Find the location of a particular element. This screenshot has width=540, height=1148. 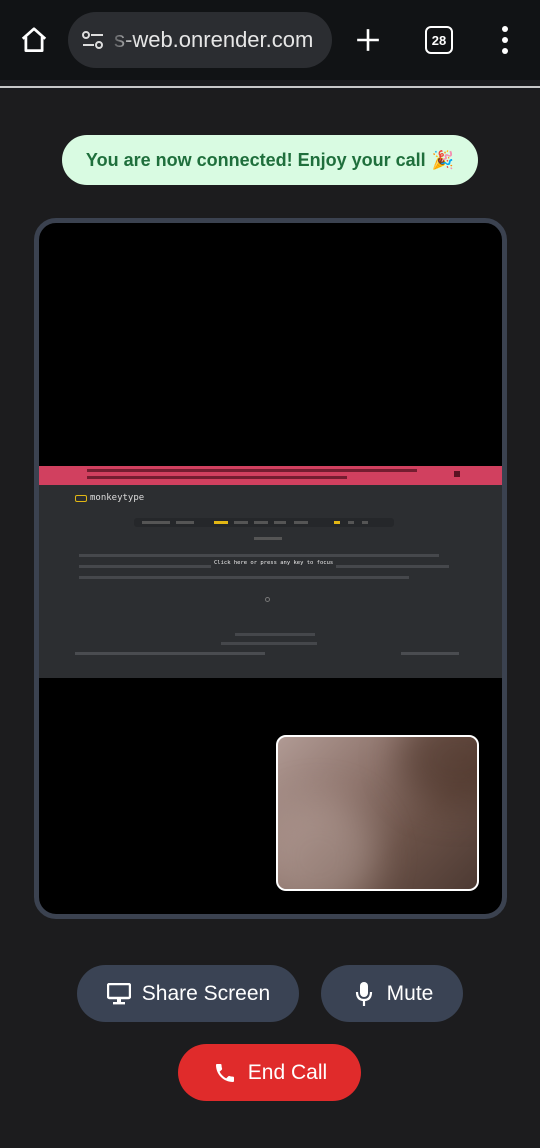

share-screen-button: Share Screen is located at coordinates (188, 993).